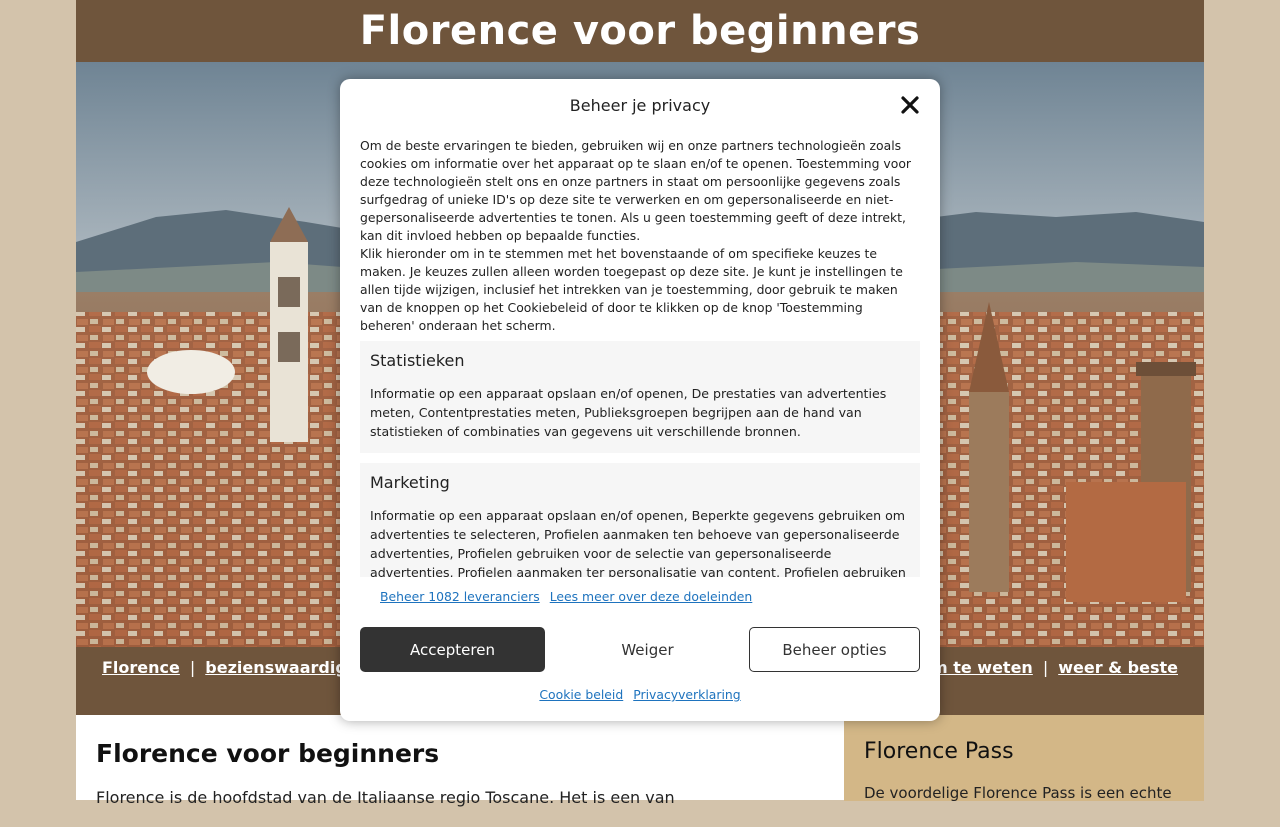 Image resolution: width=1280 pixels, height=827 pixels. I want to click on policy-links: Cookie beleid Privacyverklaring, so click(640, 694).